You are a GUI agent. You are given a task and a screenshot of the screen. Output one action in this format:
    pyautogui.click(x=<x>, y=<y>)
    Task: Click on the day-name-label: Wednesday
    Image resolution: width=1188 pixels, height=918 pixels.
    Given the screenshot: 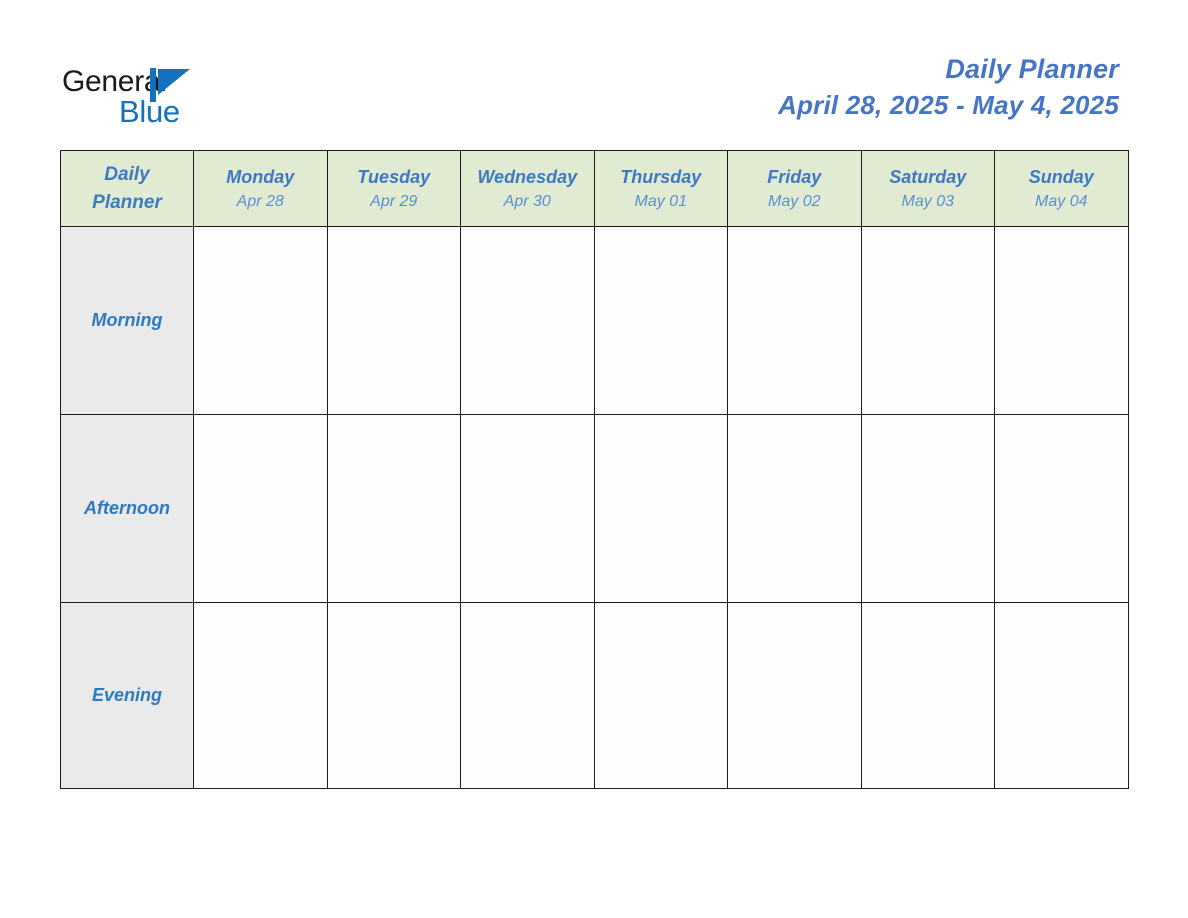 What is the action you would take?
    pyautogui.click(x=527, y=176)
    